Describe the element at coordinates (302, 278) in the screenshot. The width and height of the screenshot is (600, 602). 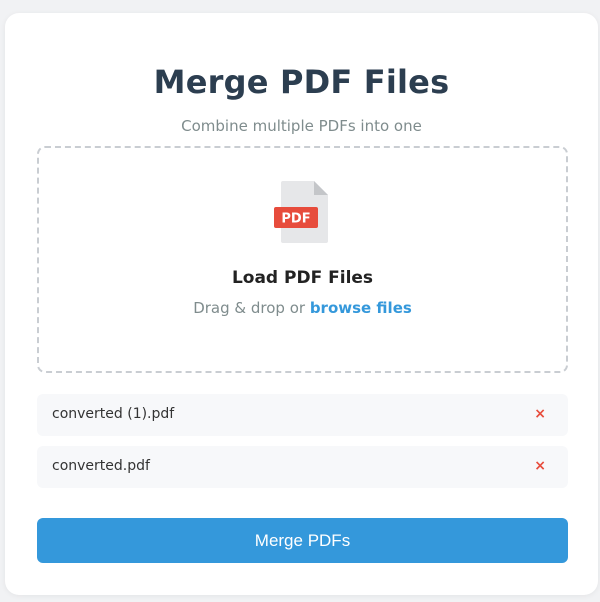
I see `dropzone-title: Load PDF Files` at that location.